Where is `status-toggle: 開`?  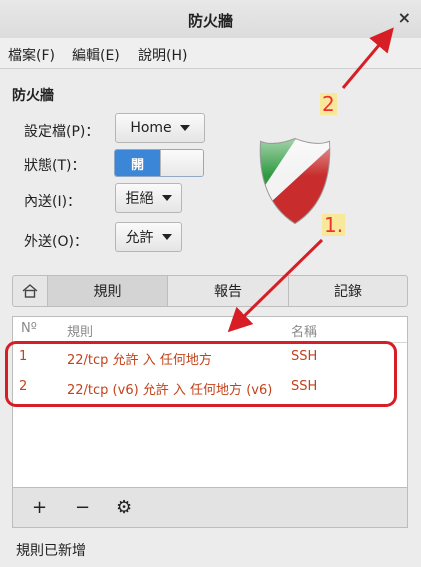
status-toggle: 開 is located at coordinates (159, 163).